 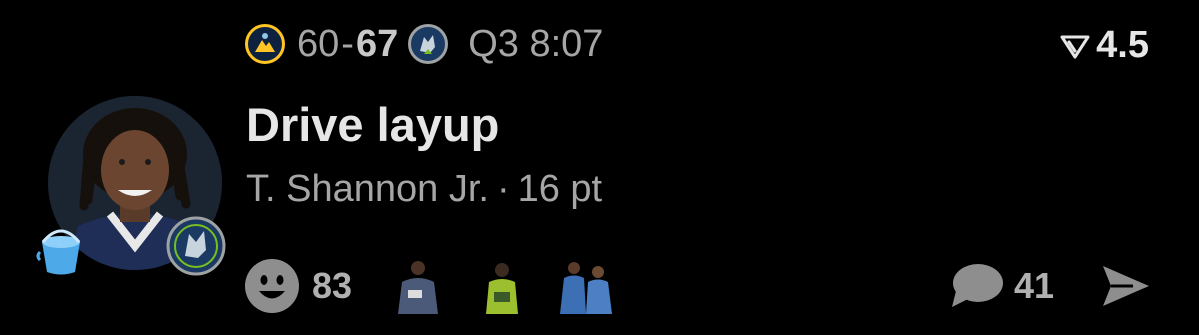 I want to click on odds-indicator: 4.5, so click(x=1104, y=45).